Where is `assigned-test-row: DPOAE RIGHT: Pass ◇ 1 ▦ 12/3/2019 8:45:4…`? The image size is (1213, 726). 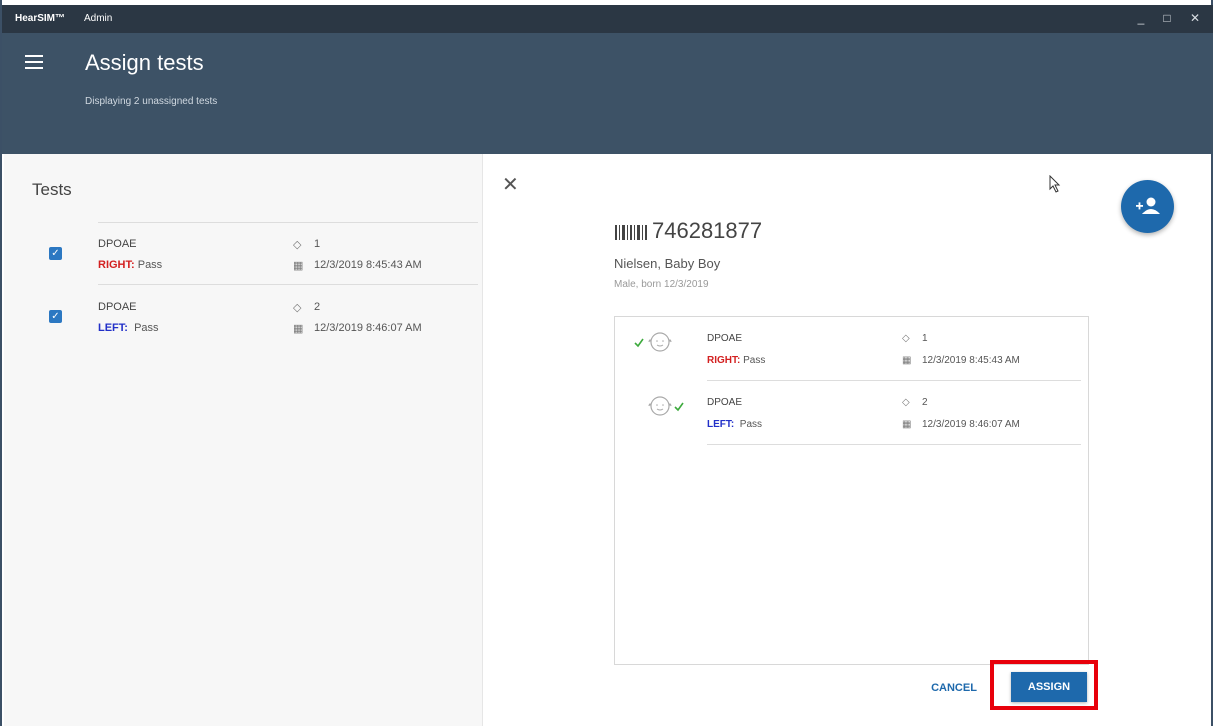 assigned-test-row: DPOAE RIGHT: Pass ◇ 1 ▦ 12/3/2019 8:45:4… is located at coordinates (851, 349).